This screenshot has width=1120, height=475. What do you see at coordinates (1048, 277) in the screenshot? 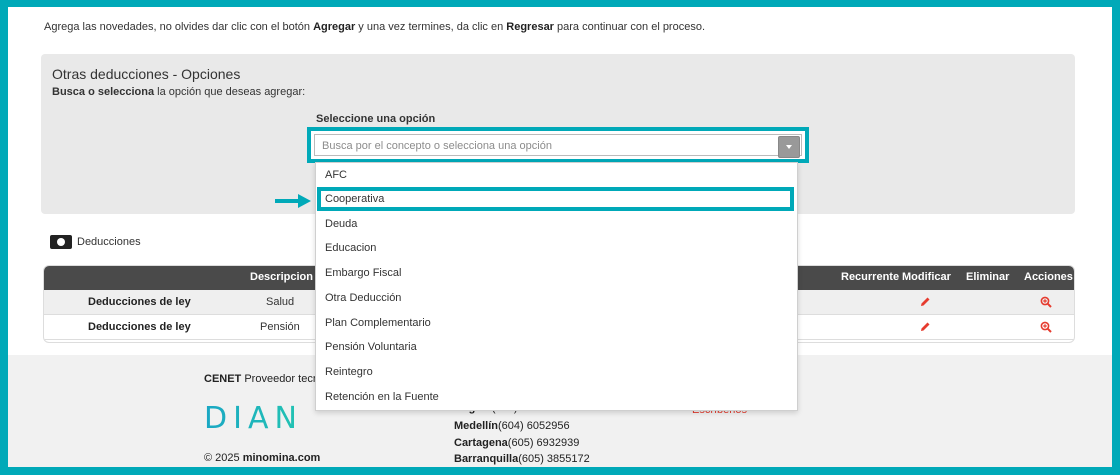
I see `header-acciones: Acciones` at bounding box center [1048, 277].